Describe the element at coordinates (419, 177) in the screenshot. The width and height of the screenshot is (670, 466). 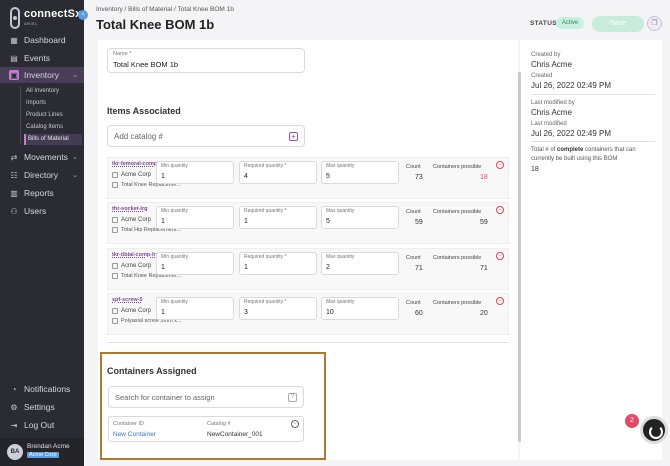
I see `count-value: 73` at that location.